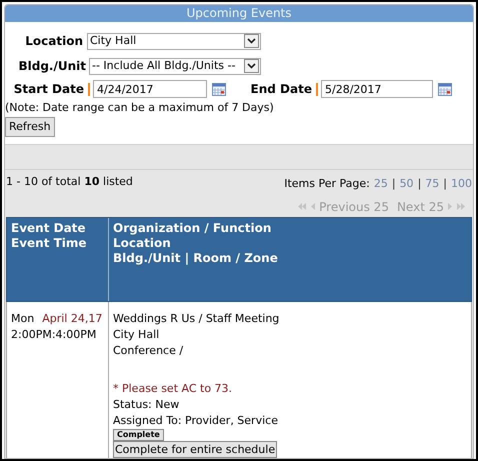 The image size is (478, 461). Describe the element at coordinates (136, 335) in the screenshot. I see `table-cell-text: City Hall` at that location.